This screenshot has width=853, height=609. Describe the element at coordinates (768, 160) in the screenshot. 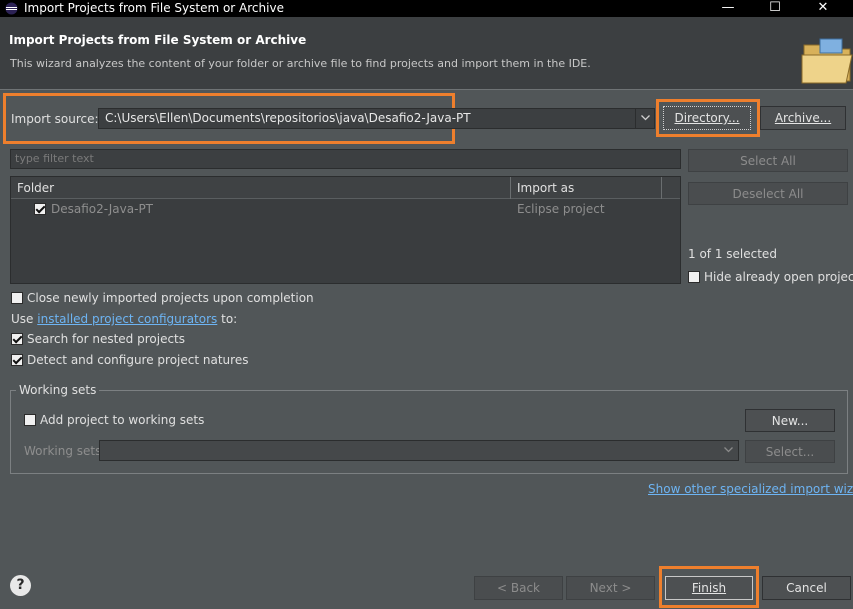

I see `select-all-button: Select All` at that location.